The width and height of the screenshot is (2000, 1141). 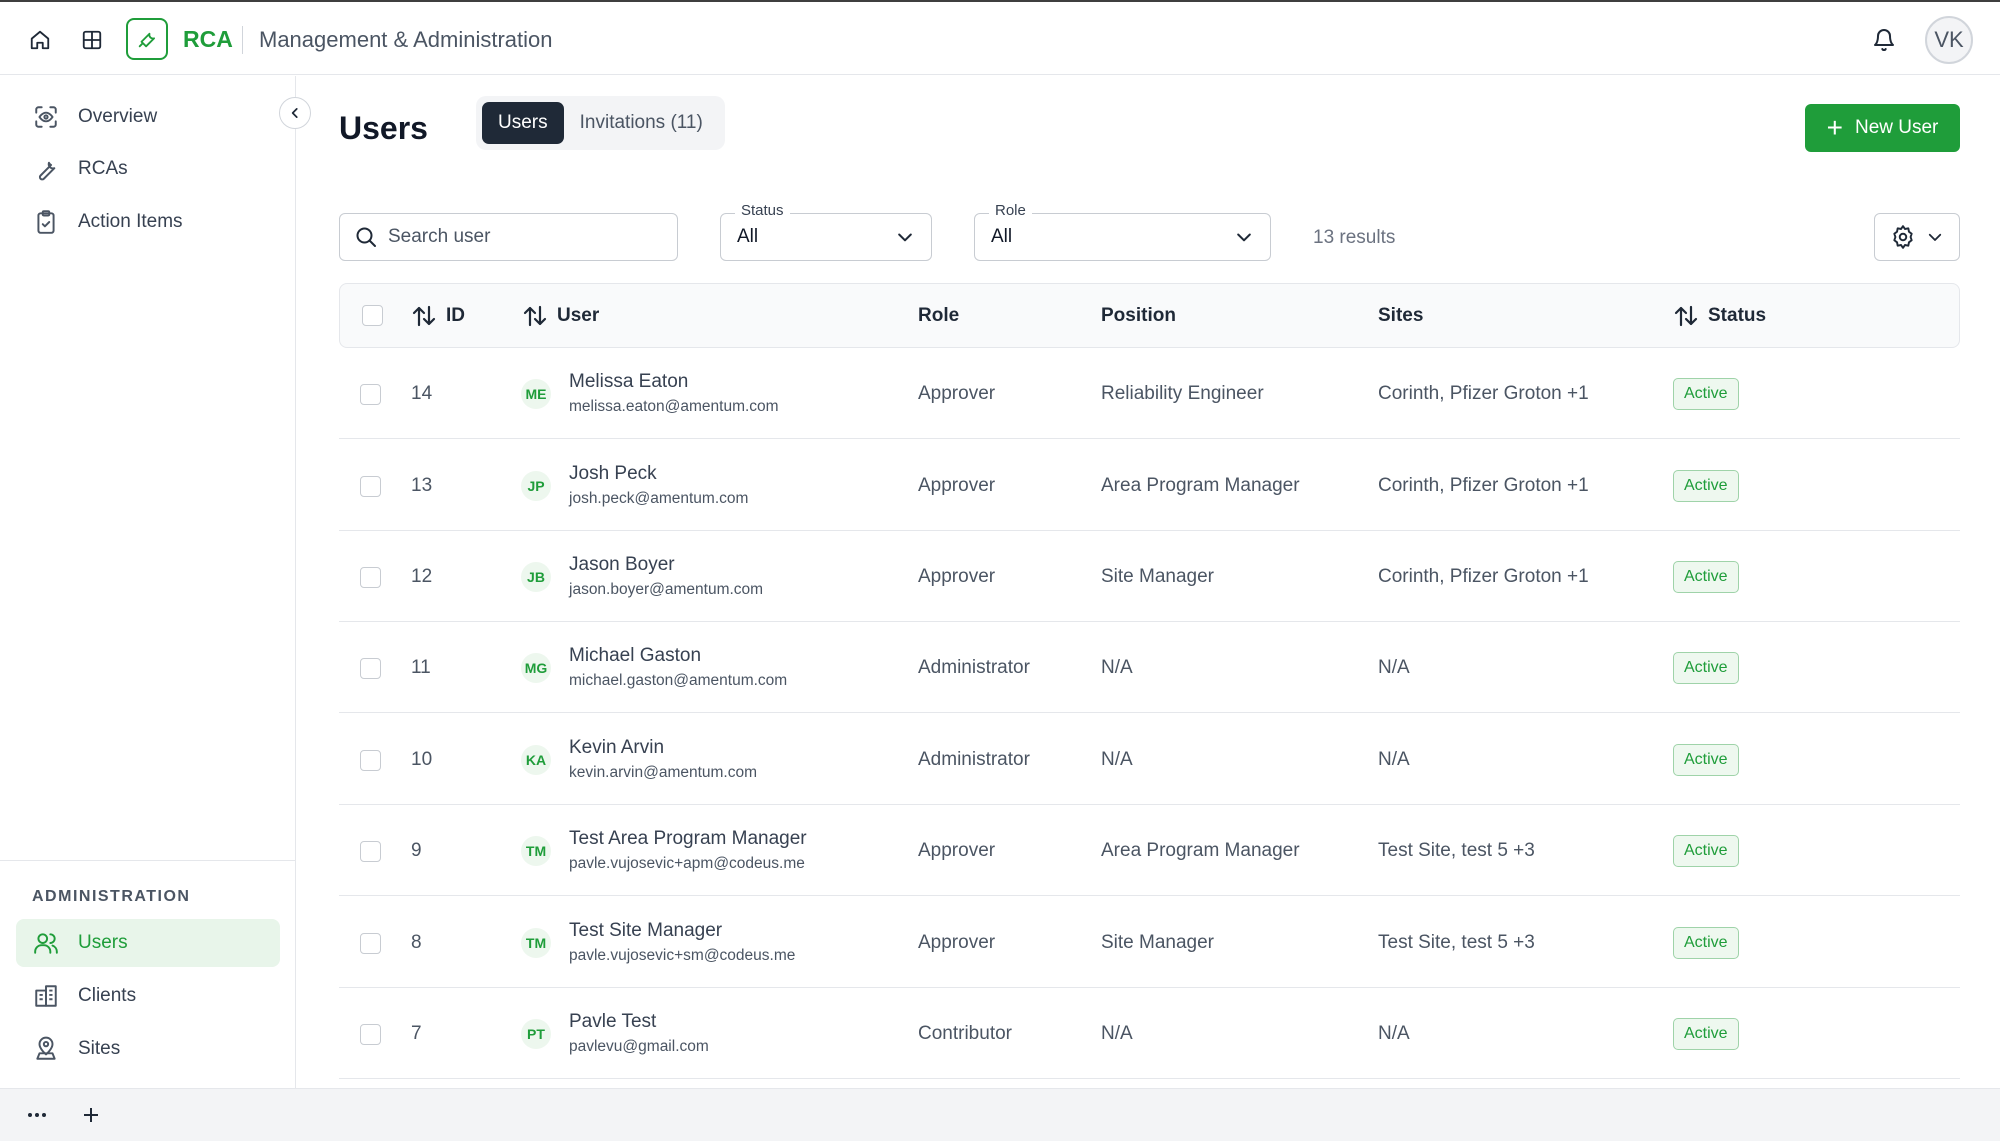 I want to click on user-email: kevin.arvin@amentum.com, so click(x=663, y=772).